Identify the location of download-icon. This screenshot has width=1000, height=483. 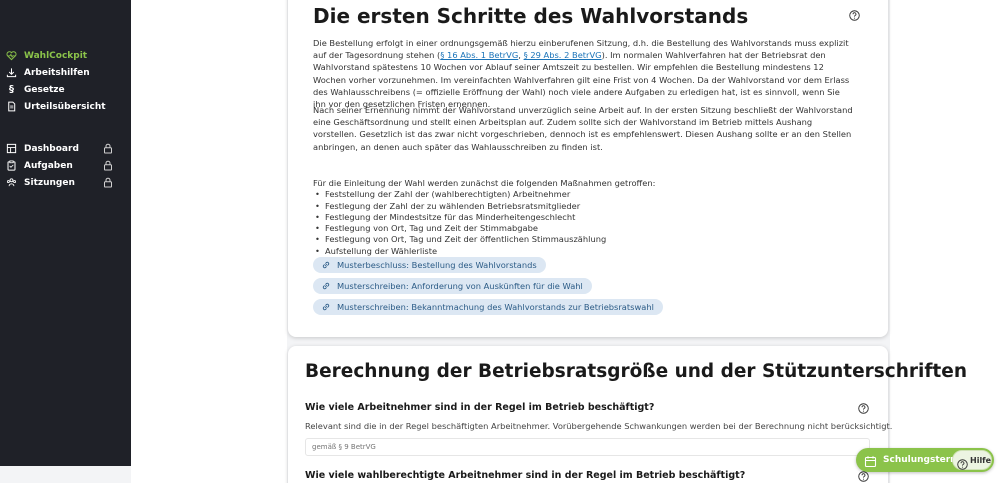
(11, 72).